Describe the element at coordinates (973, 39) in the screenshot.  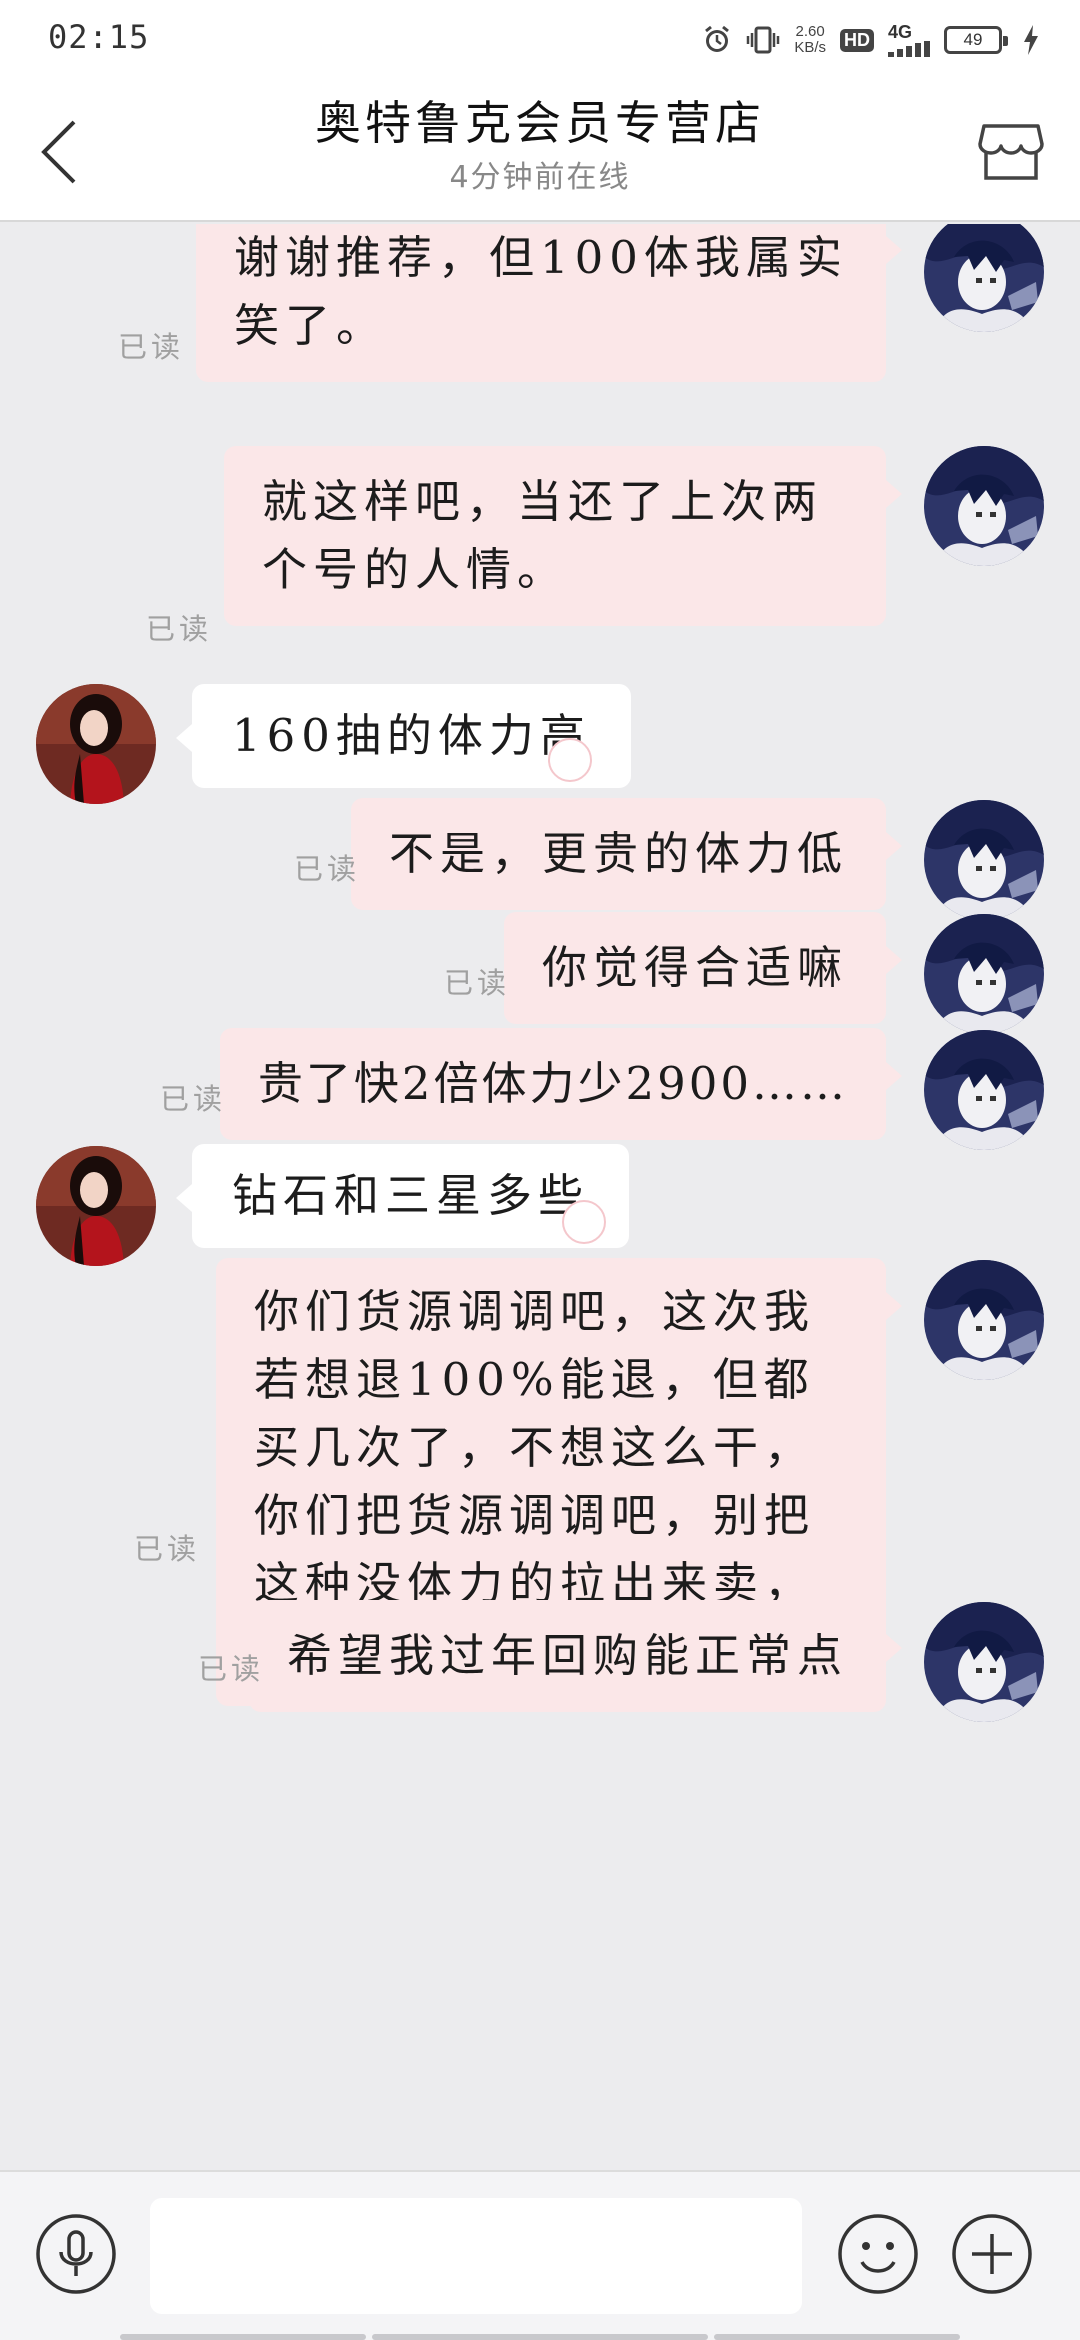
I see `battery-level: 49` at that location.